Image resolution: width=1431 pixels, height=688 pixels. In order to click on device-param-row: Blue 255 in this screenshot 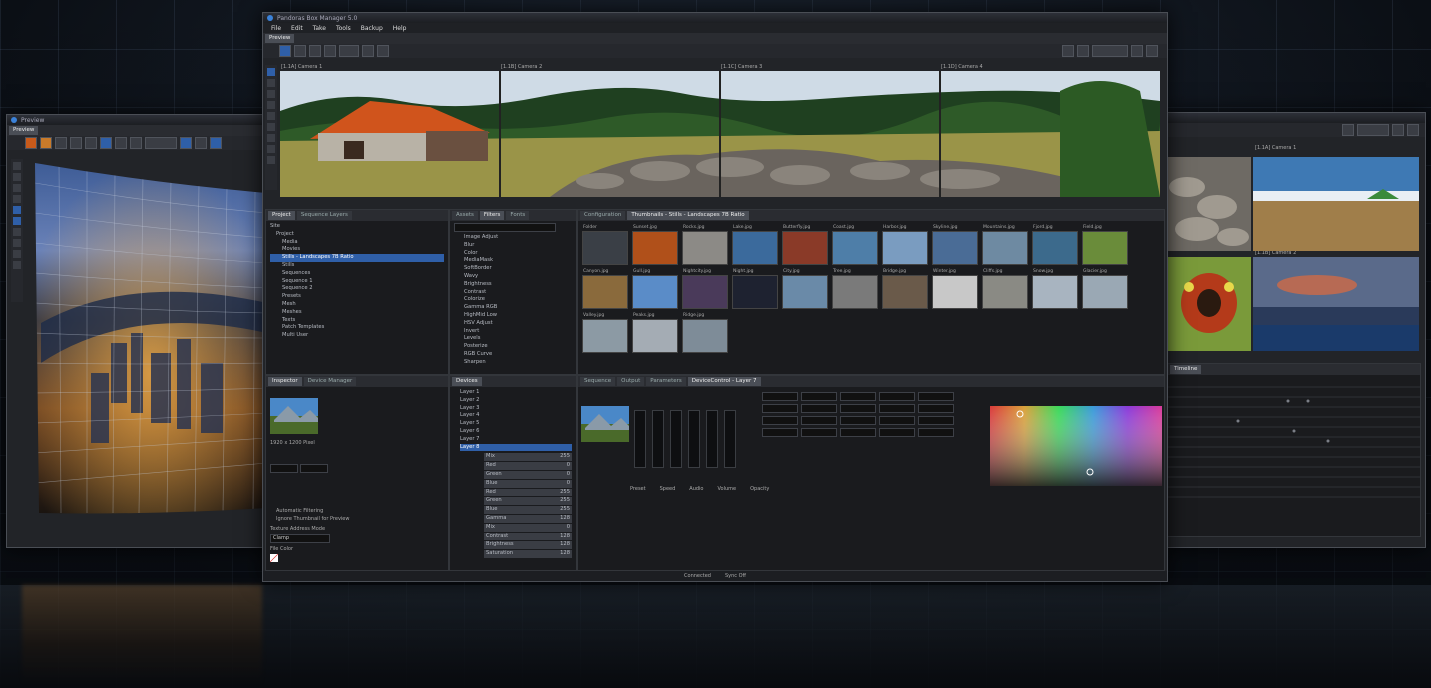, I will do `click(528, 510)`.